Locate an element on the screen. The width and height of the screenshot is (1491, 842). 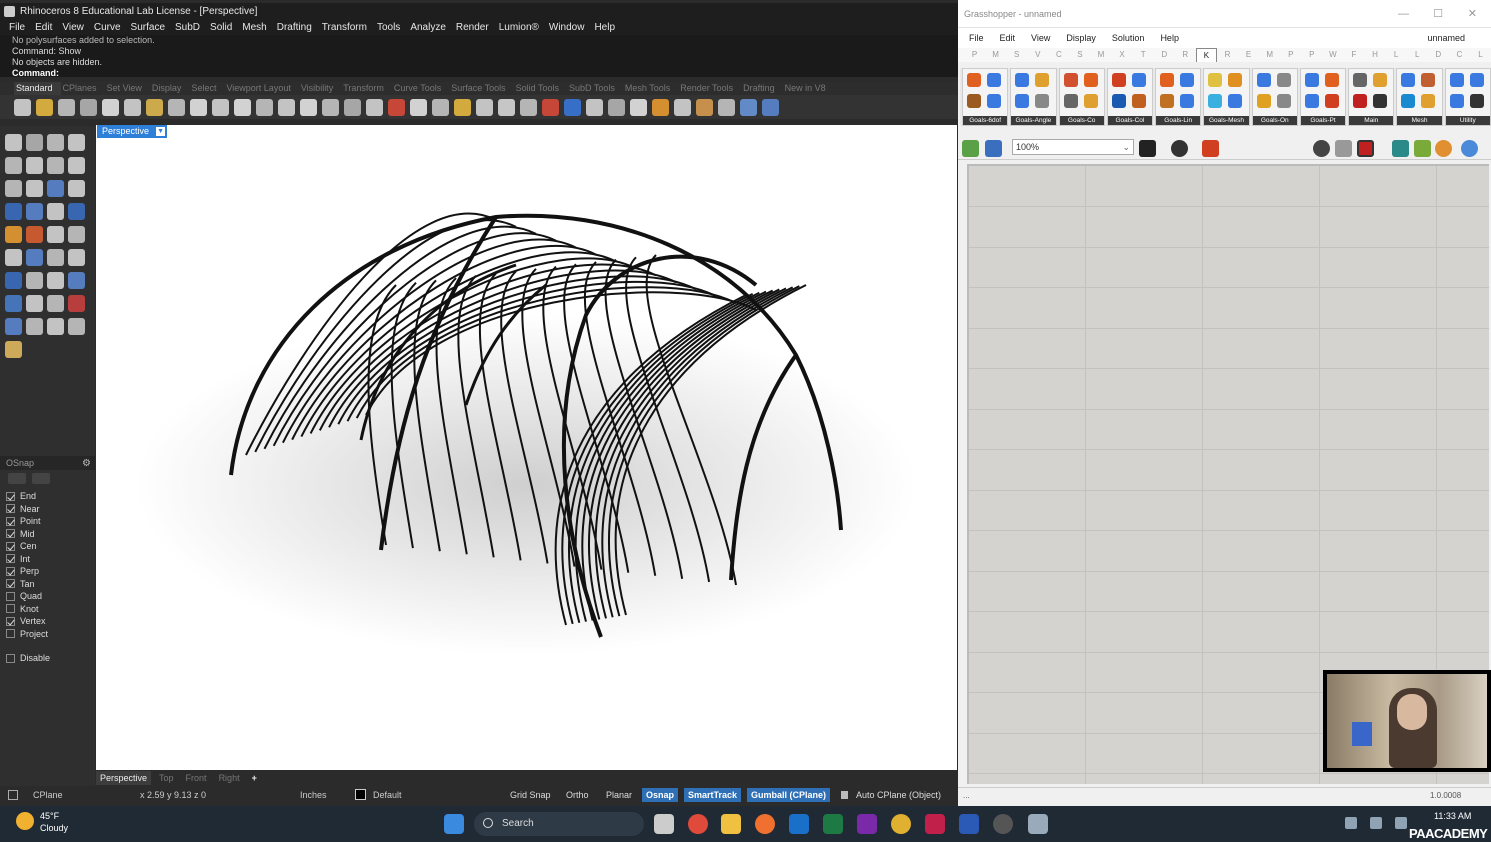
display-sphere-icon is located at coordinates (1469, 148).